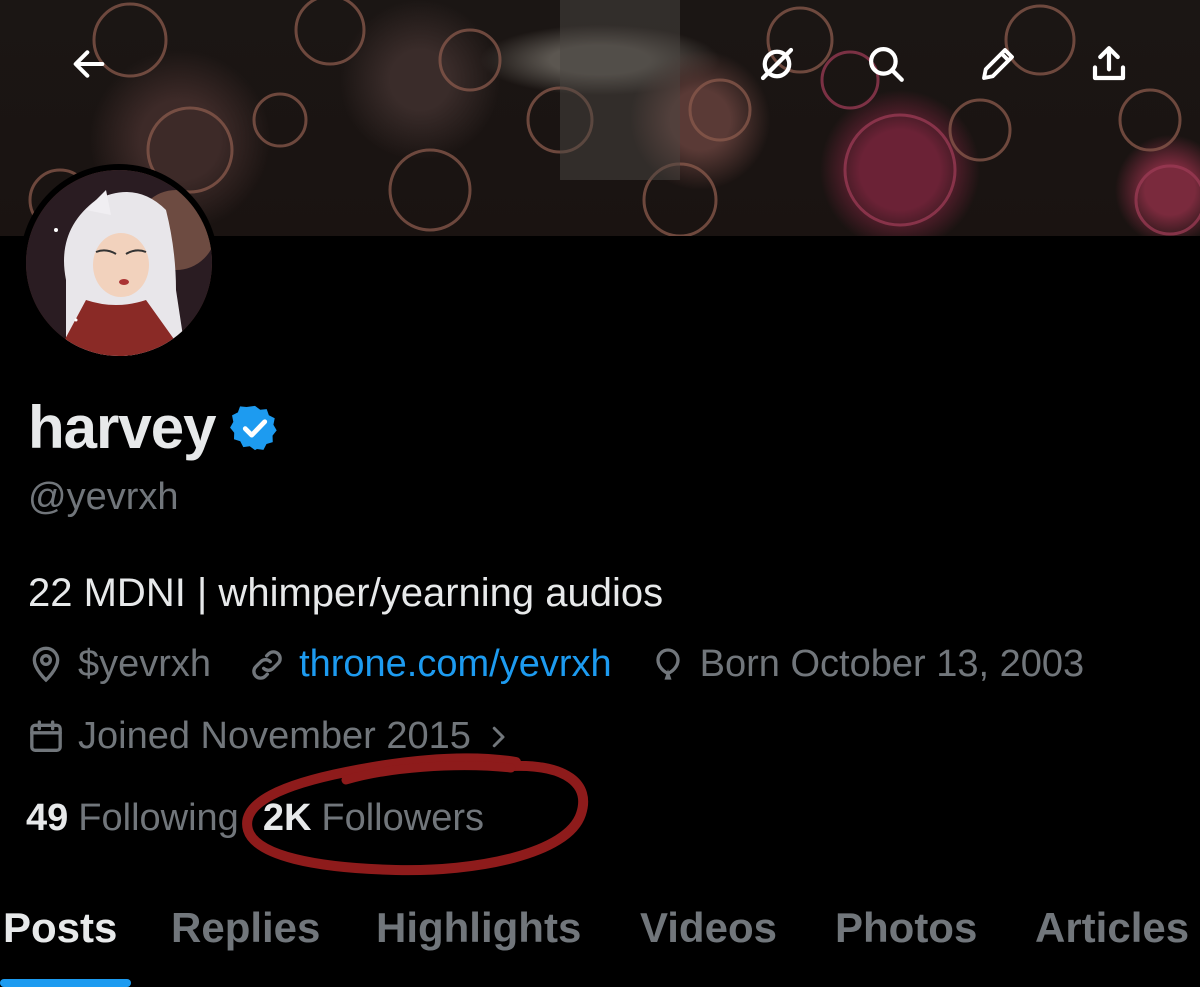 Image resolution: width=1200 pixels, height=987 pixels. Describe the element at coordinates (274, 736) in the screenshot. I see `joined-text: Joined November 2015` at that location.